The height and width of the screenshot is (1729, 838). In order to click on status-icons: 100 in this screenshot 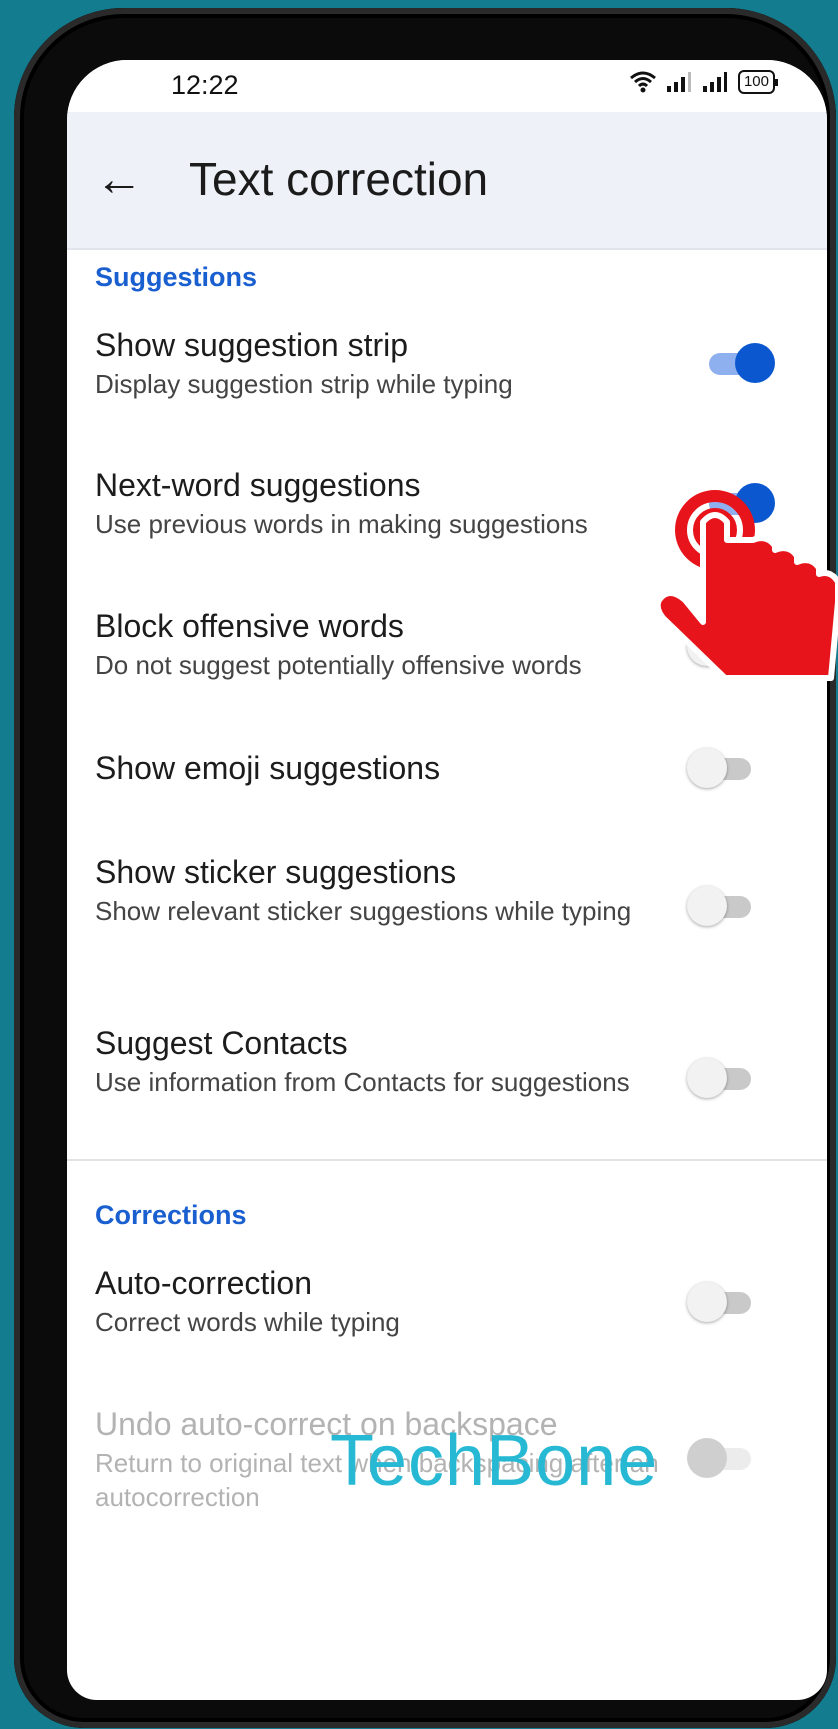, I will do `click(704, 82)`.